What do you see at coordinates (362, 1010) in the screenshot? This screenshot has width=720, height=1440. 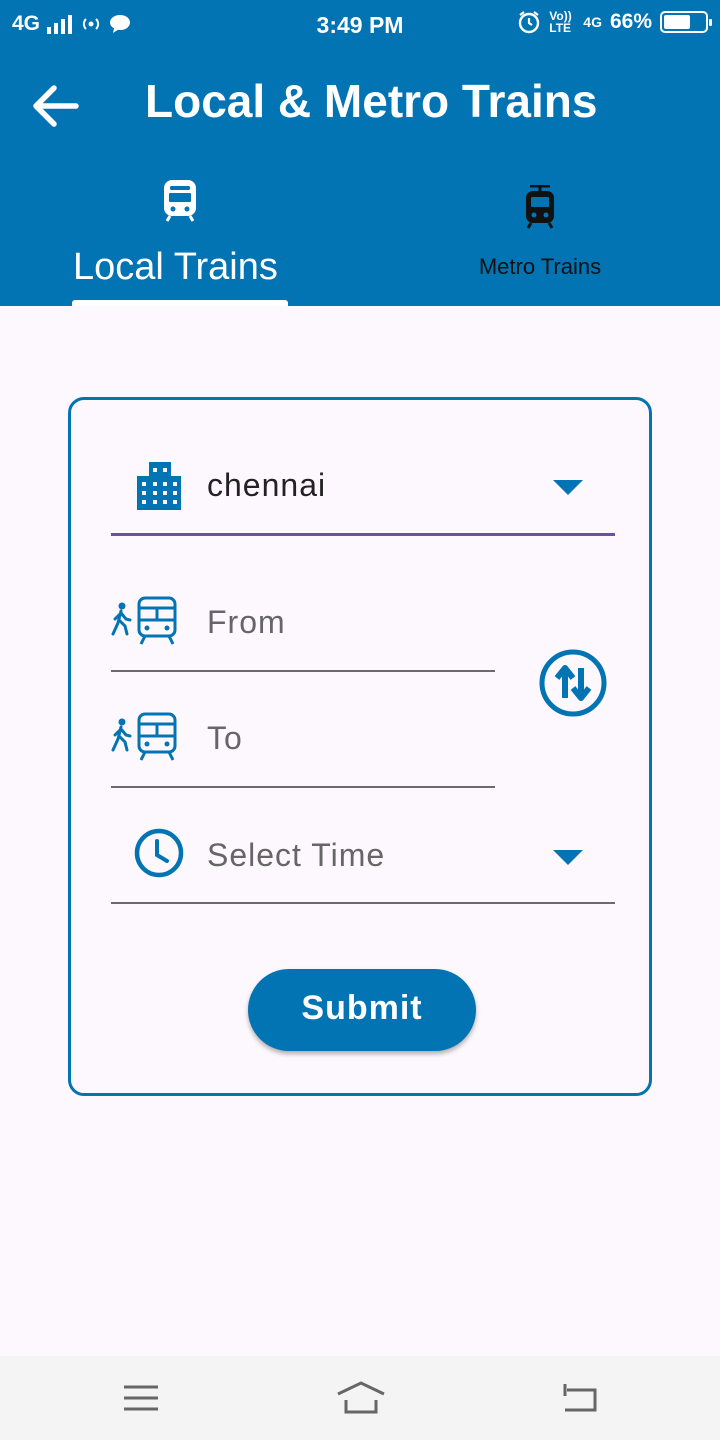 I see `submit-button: Submit` at bounding box center [362, 1010].